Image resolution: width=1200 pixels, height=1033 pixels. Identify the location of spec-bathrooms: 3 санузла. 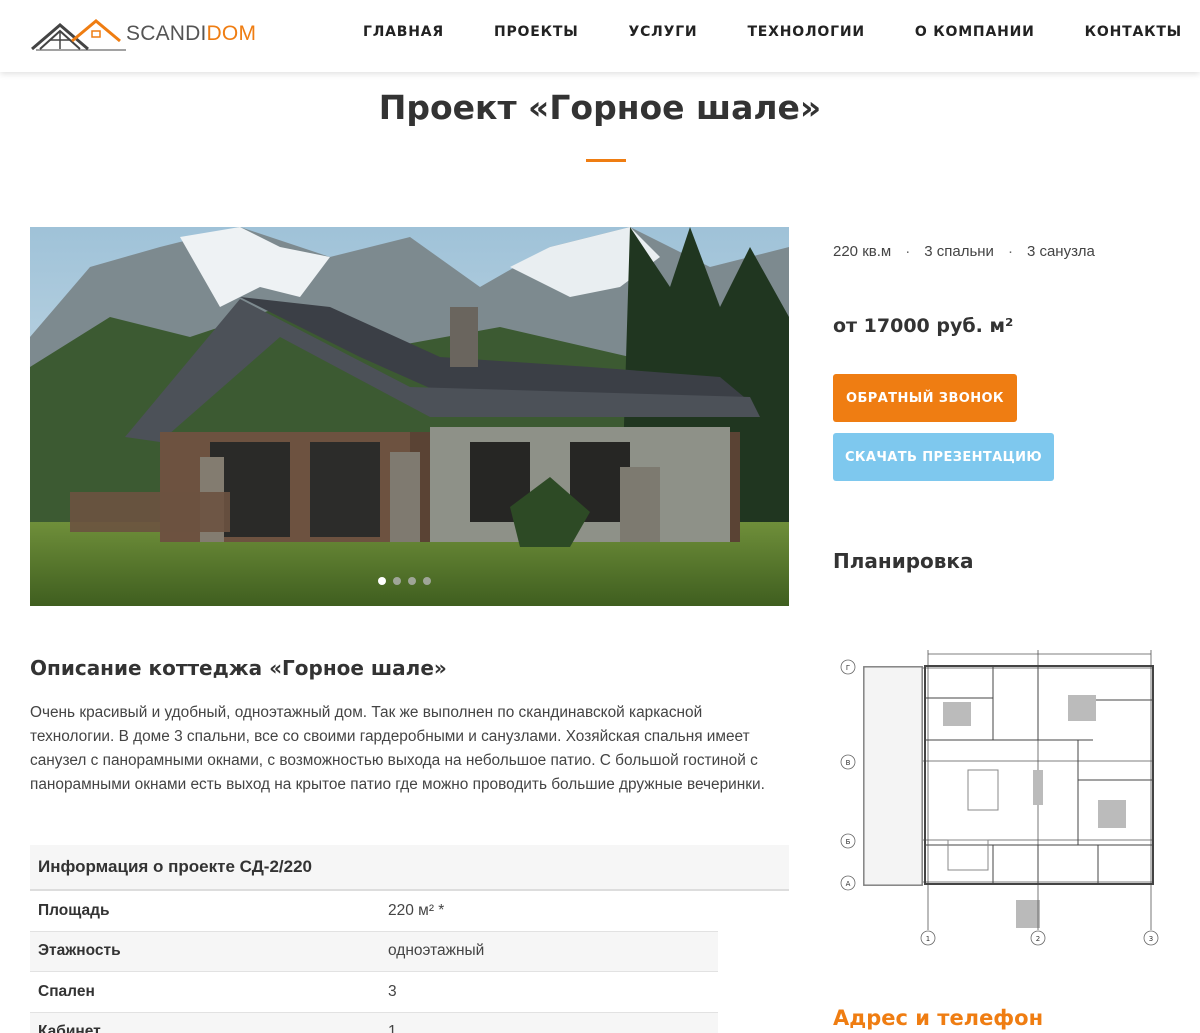
(1060, 251).